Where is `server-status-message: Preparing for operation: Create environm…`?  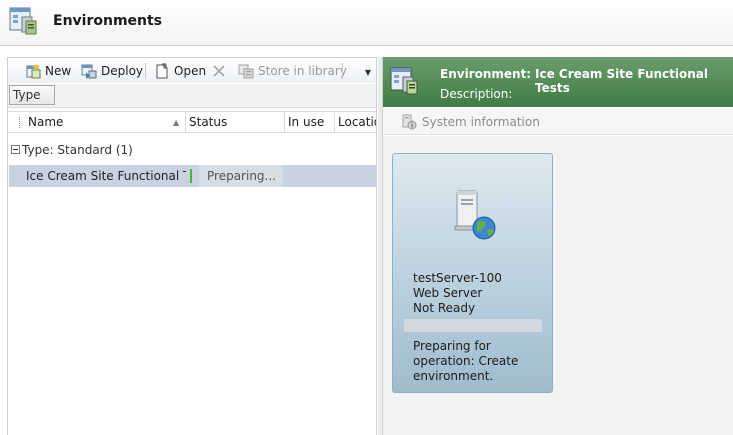
server-status-message: Preparing for operation: Create environm… is located at coordinates (466, 361).